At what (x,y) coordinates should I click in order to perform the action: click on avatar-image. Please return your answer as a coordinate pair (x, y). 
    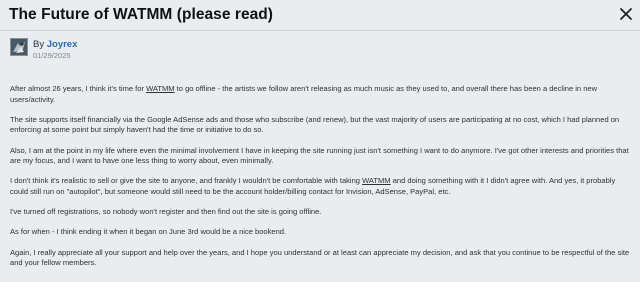
    Looking at the image, I should click on (19, 47).